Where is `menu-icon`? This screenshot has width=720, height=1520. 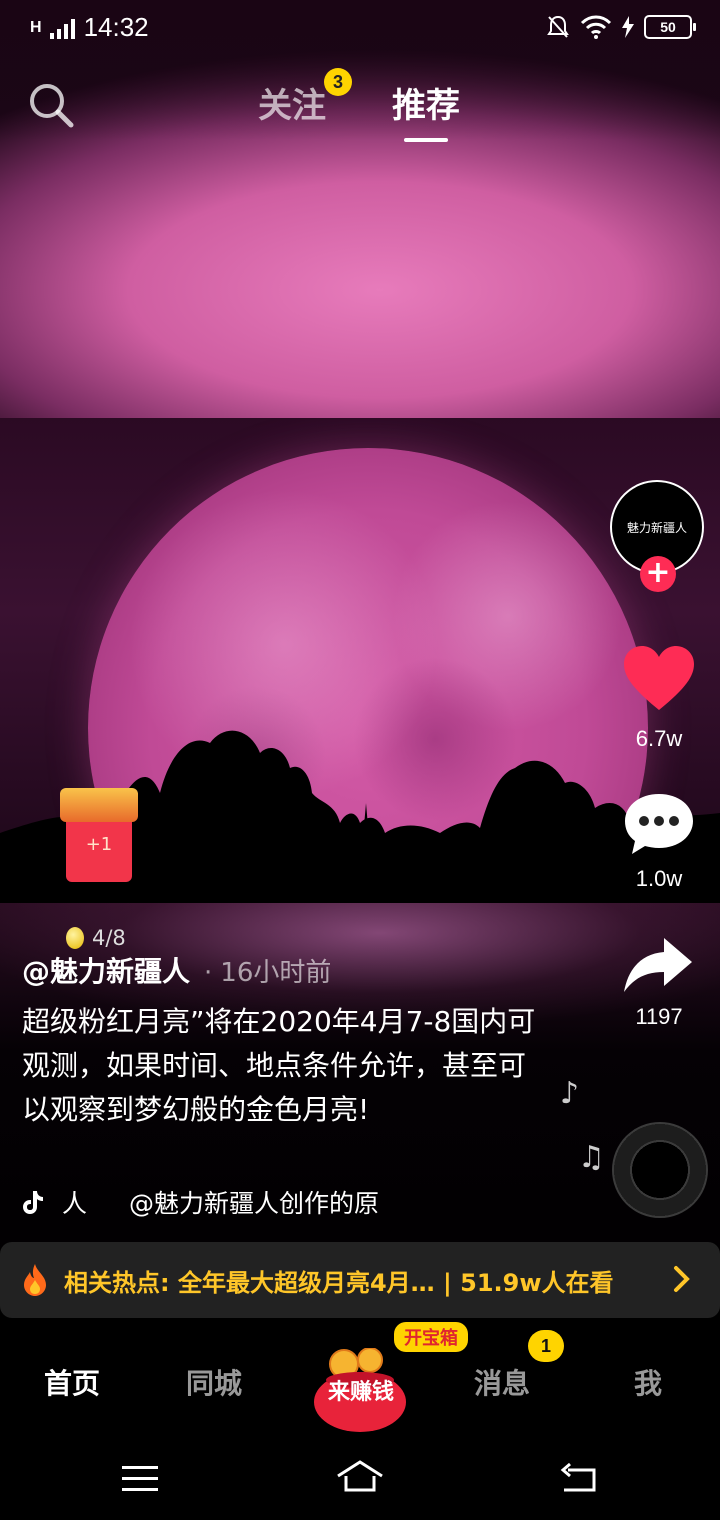 menu-icon is located at coordinates (140, 1479).